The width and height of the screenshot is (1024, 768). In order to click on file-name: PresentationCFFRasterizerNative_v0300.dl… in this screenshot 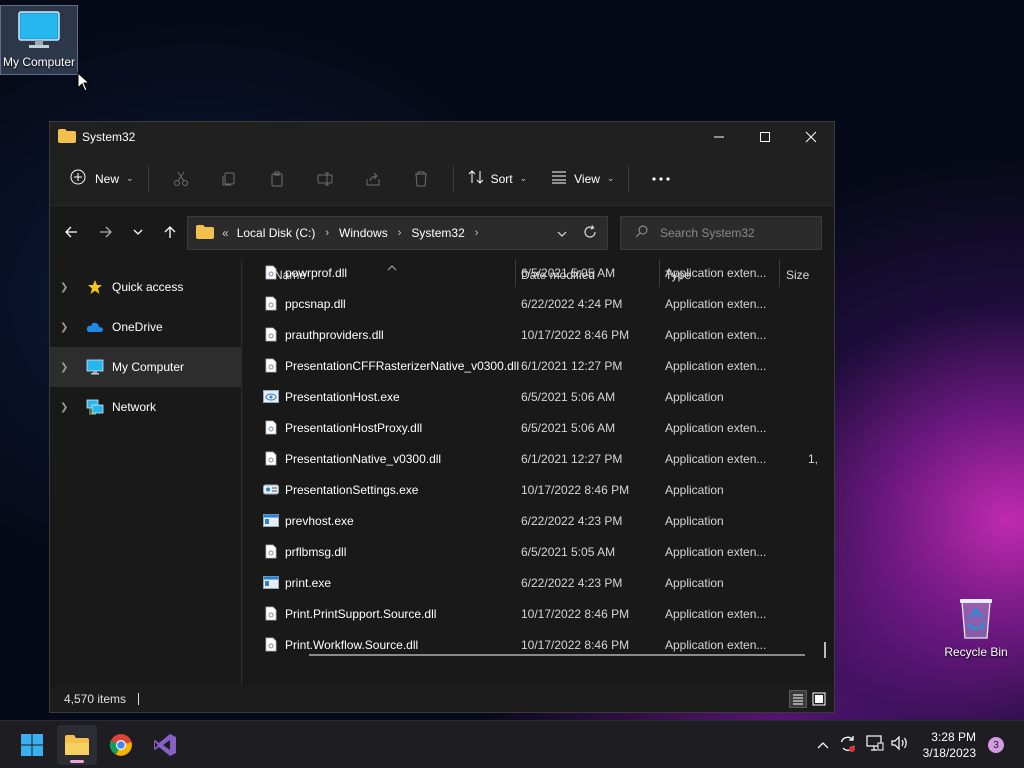, I will do `click(402, 365)`.